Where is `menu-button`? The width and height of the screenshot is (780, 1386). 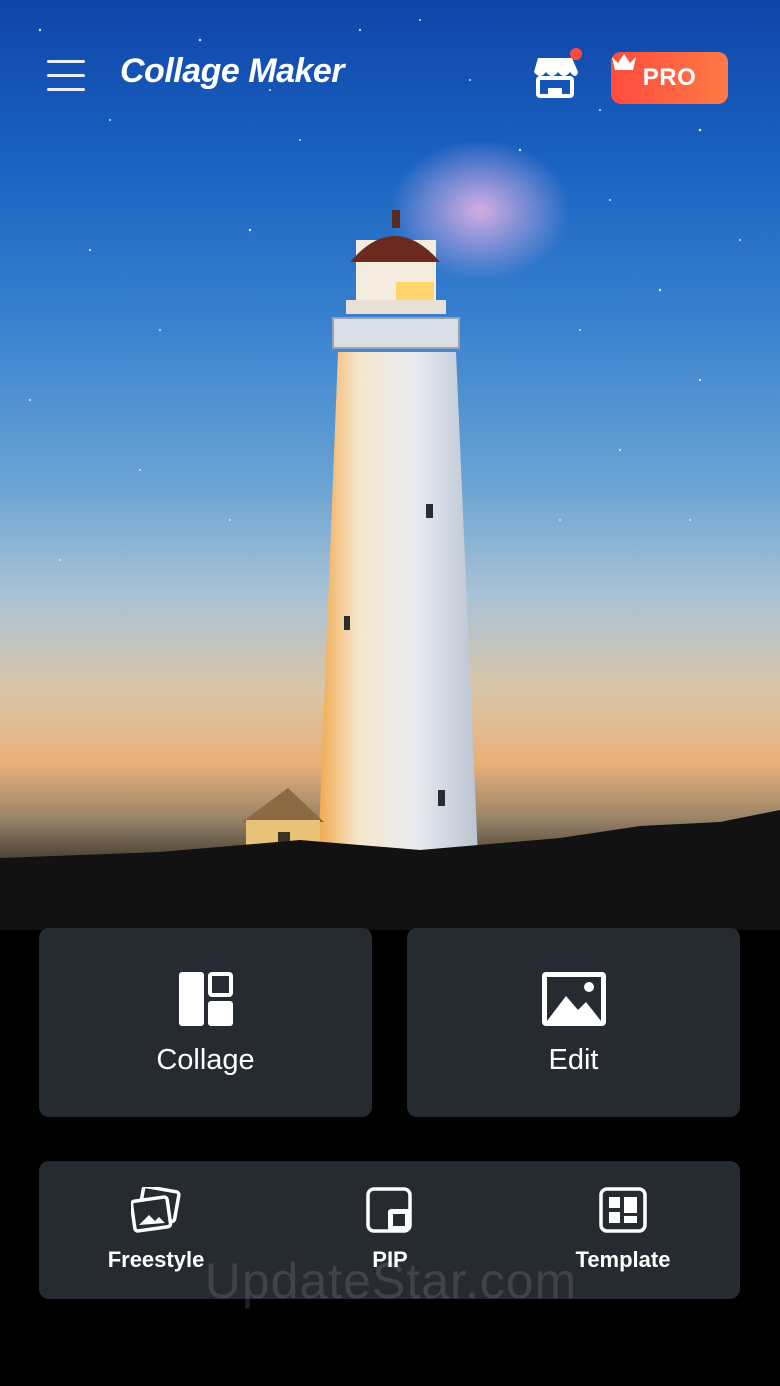
menu-button is located at coordinates (67, 76).